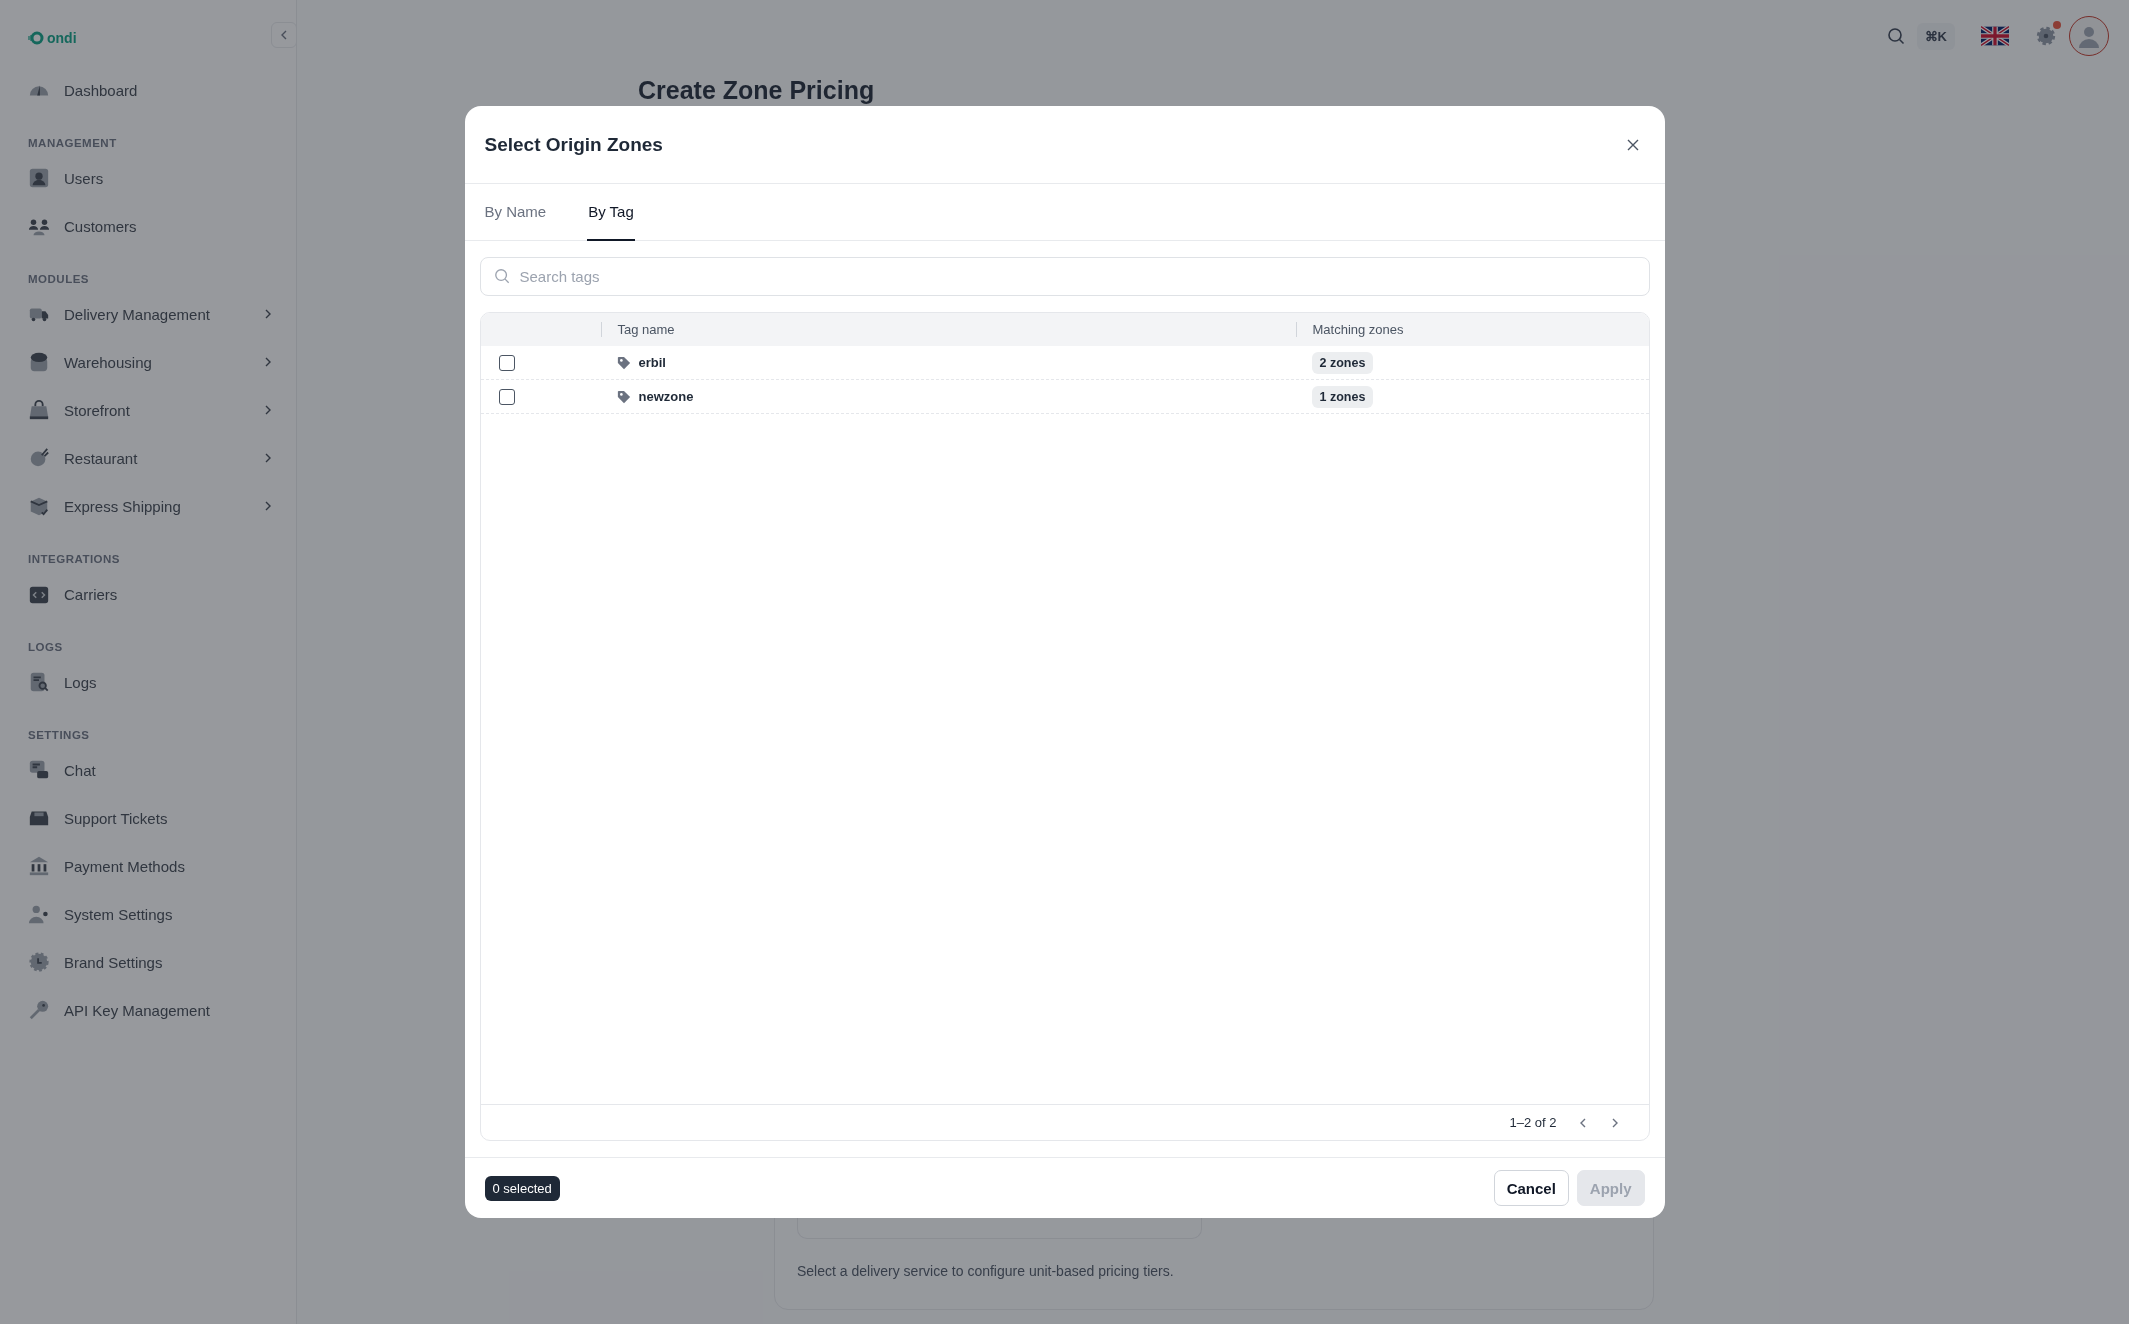  What do you see at coordinates (39, 506) in the screenshot?
I see `box-icon` at bounding box center [39, 506].